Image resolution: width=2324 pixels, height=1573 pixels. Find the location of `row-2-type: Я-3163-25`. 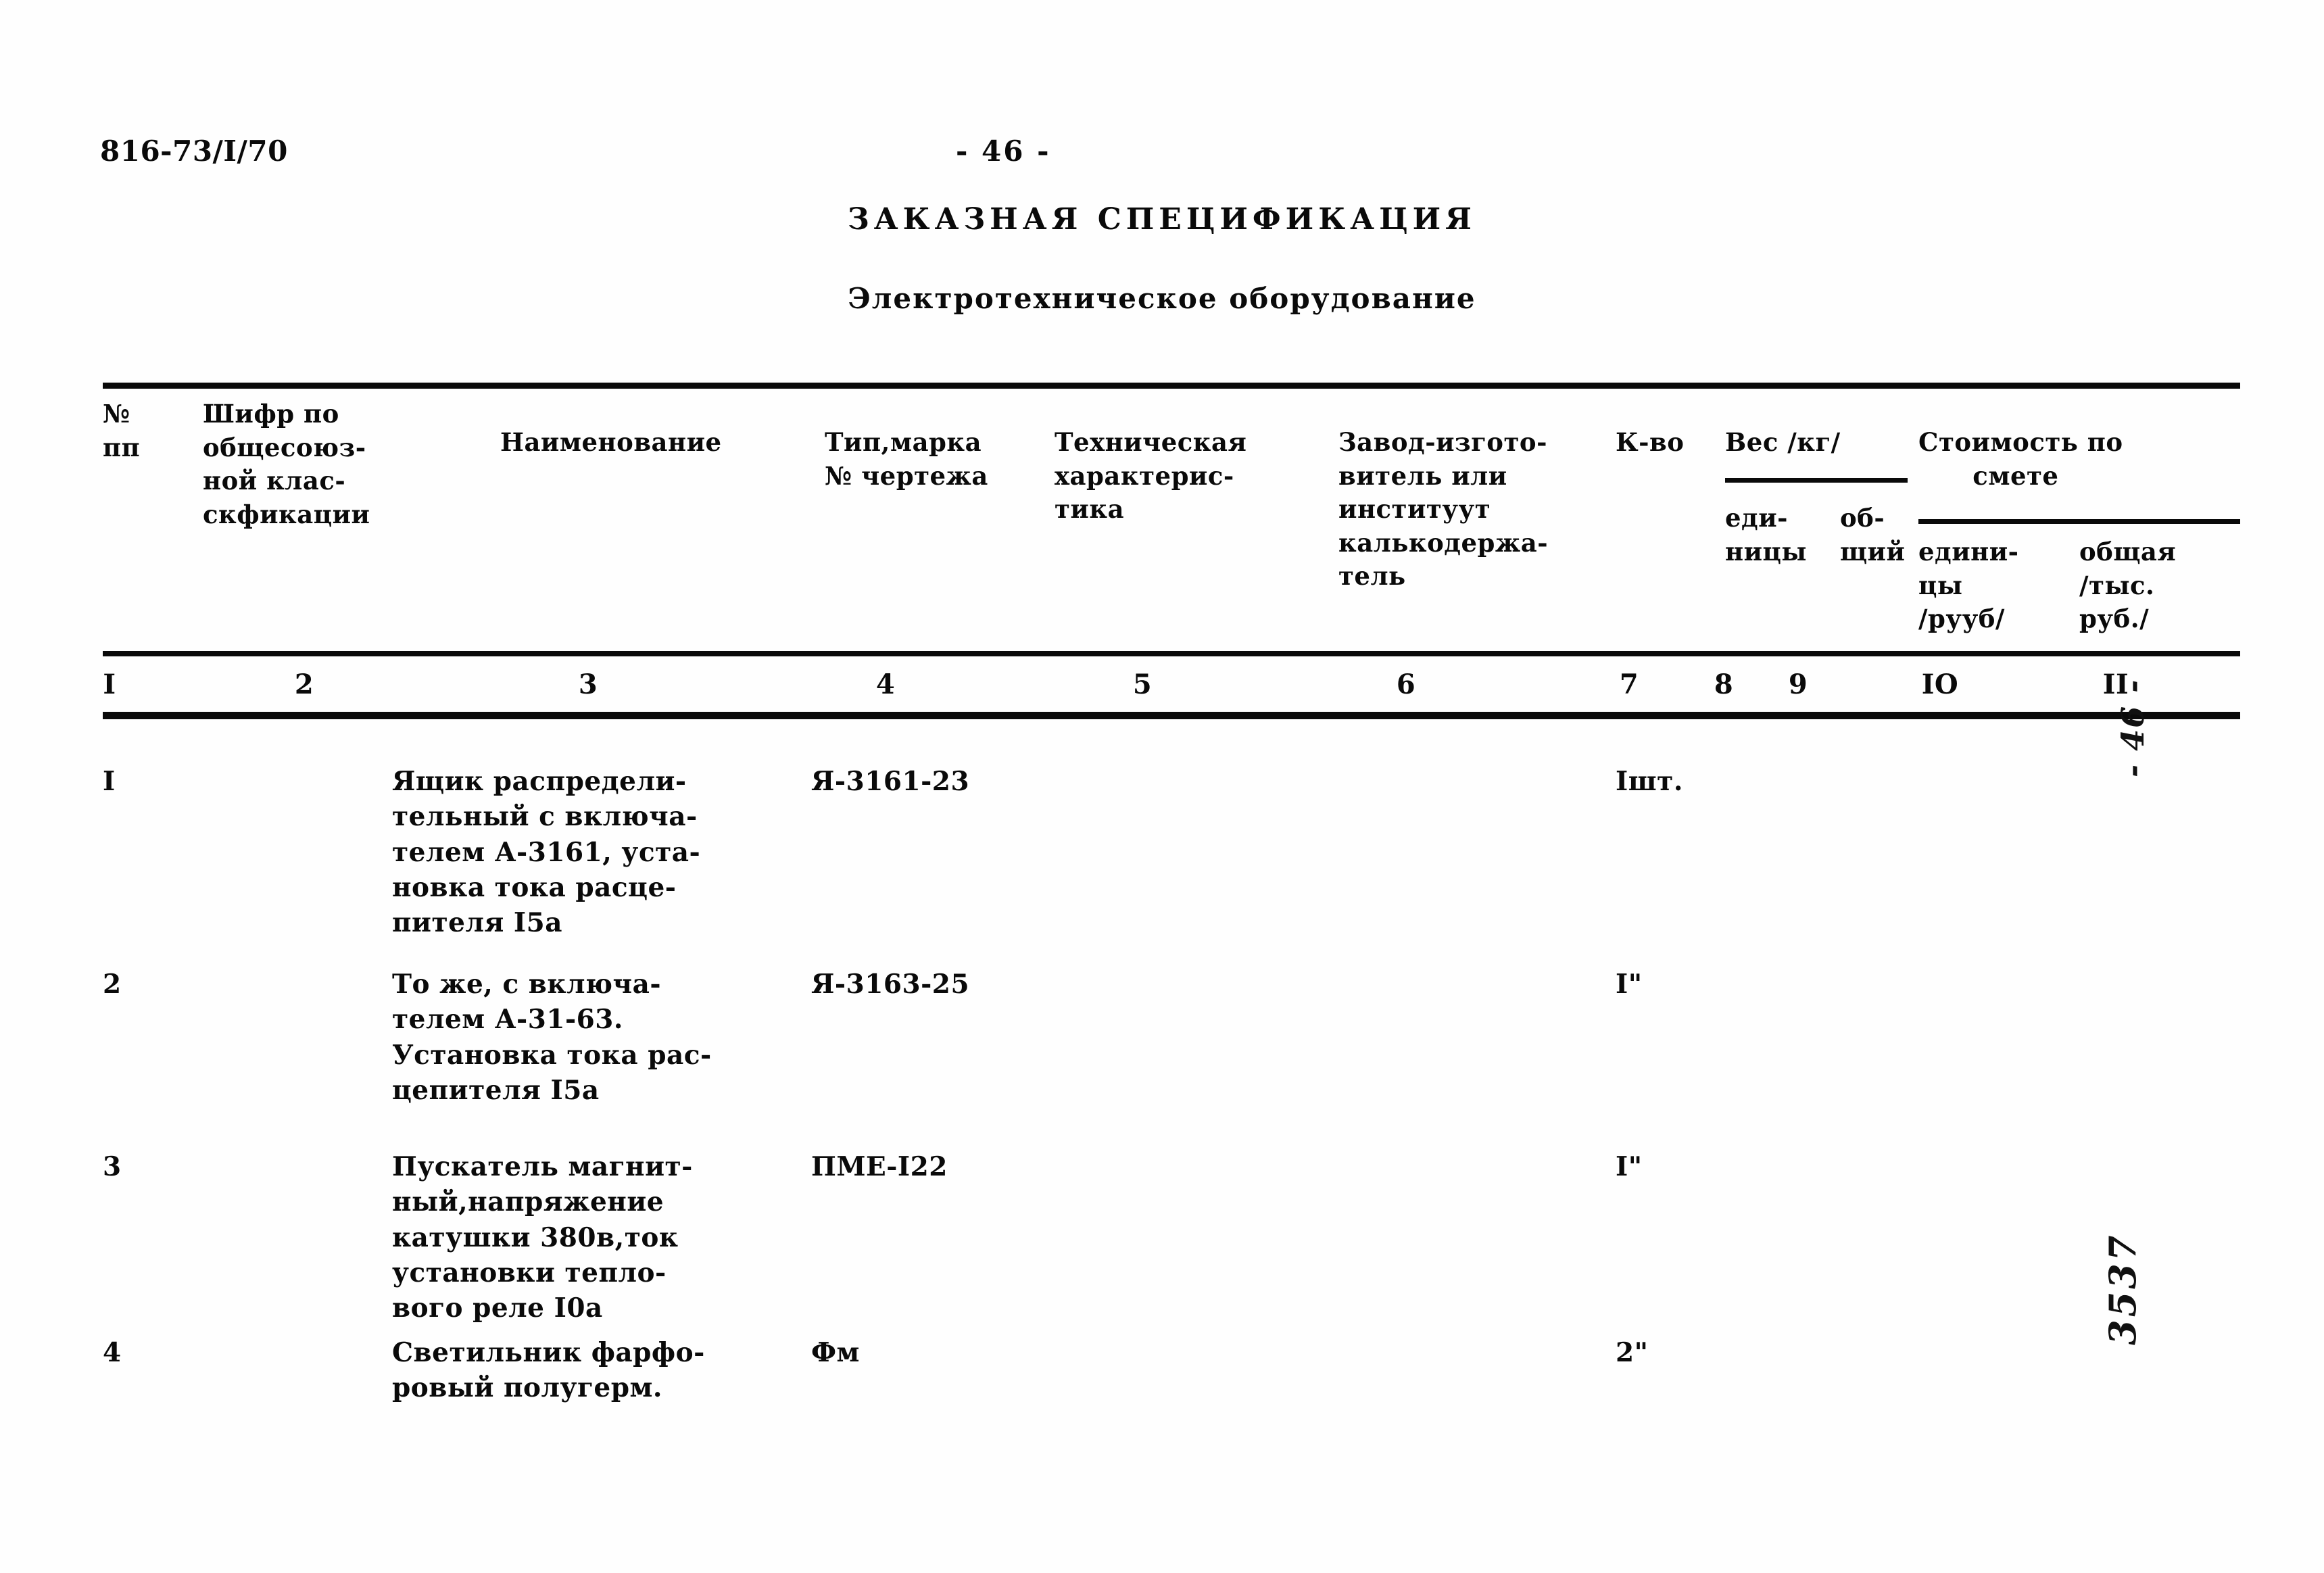

row-2-type: Я-3163-25 is located at coordinates (891, 984).